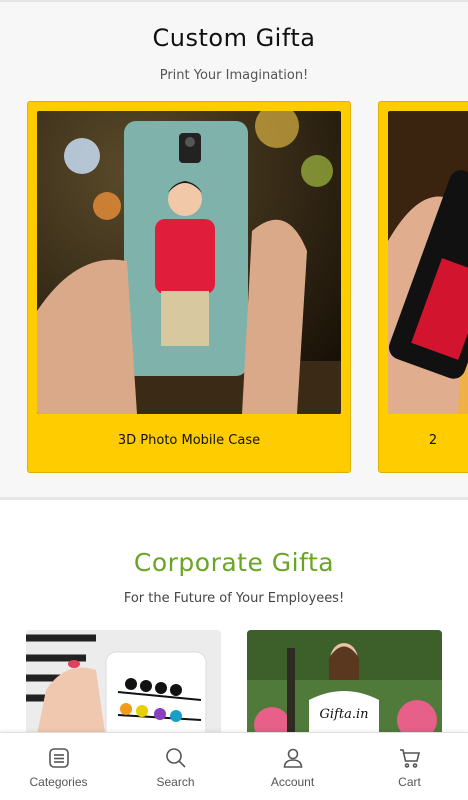  What do you see at coordinates (410, 758) in the screenshot?
I see `cart-icon` at bounding box center [410, 758].